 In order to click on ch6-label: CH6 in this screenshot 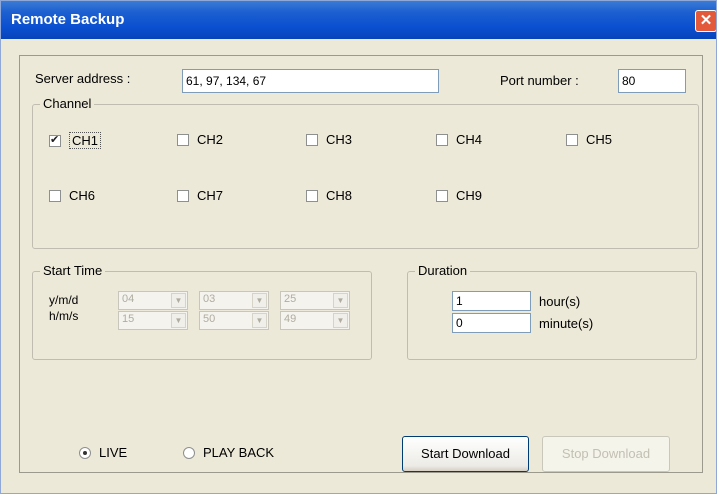, I will do `click(82, 195)`.